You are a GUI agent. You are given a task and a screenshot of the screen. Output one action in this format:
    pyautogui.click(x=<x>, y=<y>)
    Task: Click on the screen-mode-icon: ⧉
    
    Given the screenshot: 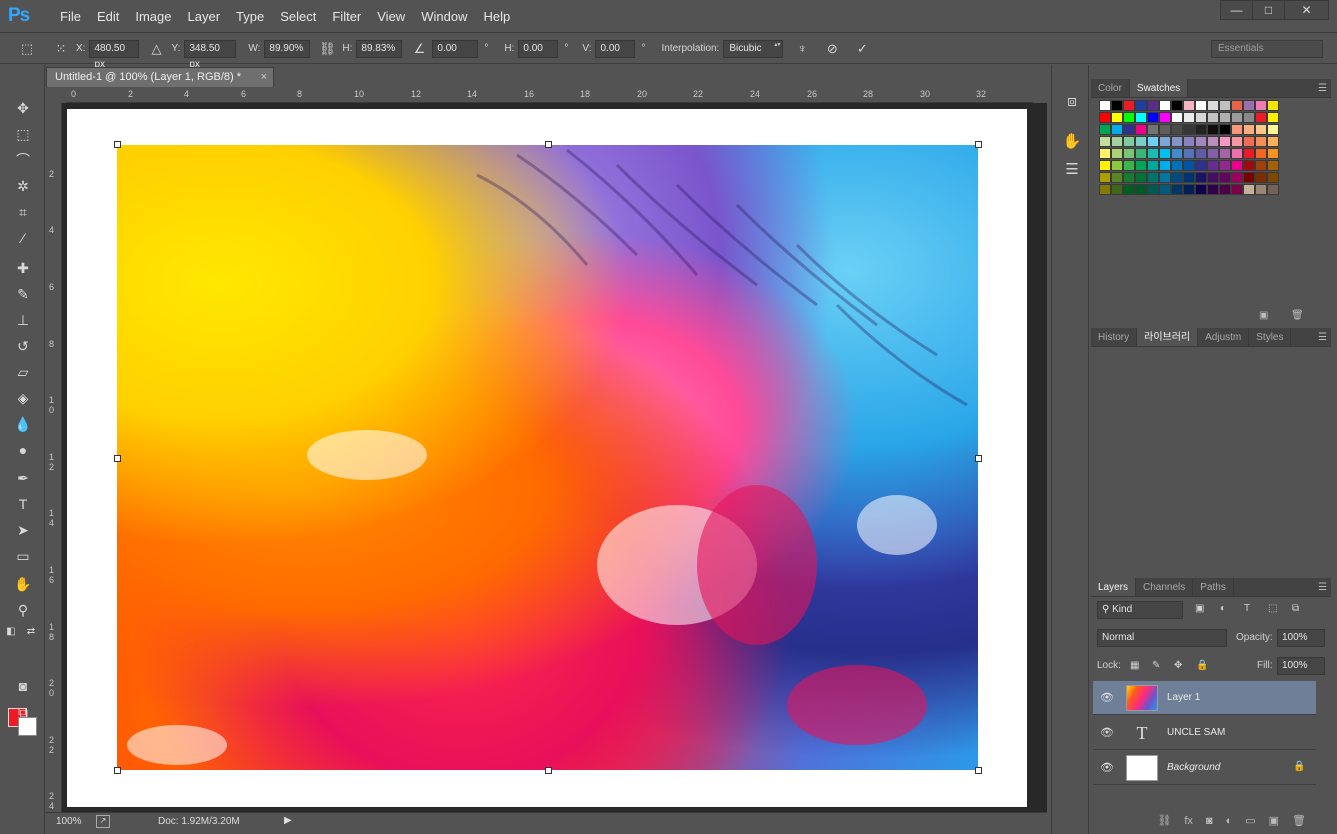 What is the action you would take?
    pyautogui.click(x=23, y=712)
    